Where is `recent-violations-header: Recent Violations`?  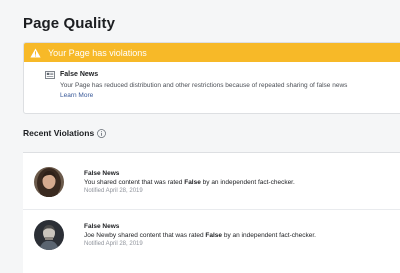 recent-violations-header: Recent Violations is located at coordinates (65, 133).